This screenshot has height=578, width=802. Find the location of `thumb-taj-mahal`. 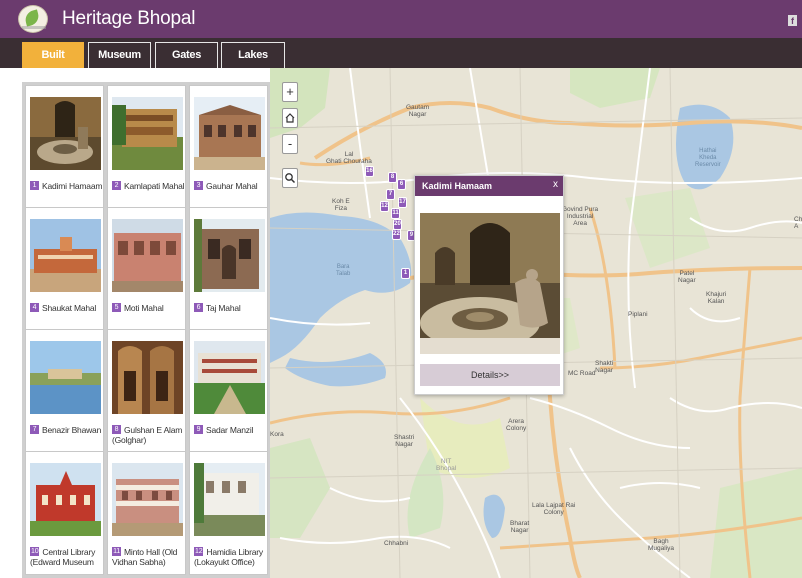

thumb-taj-mahal is located at coordinates (229, 255).